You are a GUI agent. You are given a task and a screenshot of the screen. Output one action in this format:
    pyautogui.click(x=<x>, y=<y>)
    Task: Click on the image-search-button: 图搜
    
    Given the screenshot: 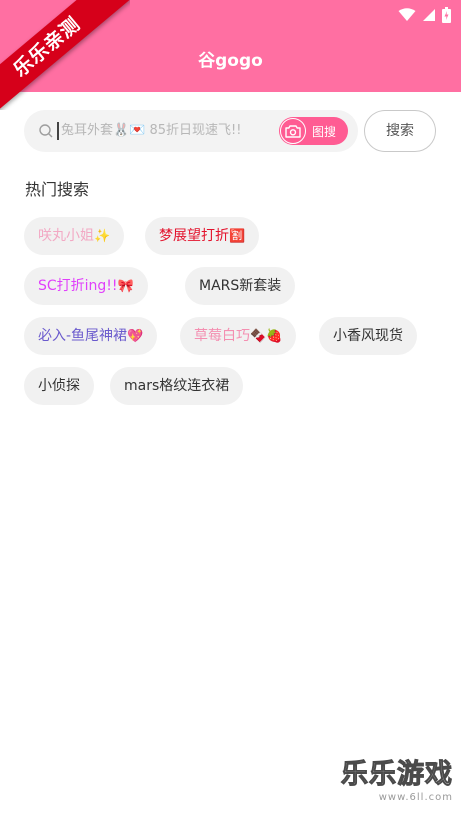 What is the action you would take?
    pyautogui.click(x=313, y=131)
    